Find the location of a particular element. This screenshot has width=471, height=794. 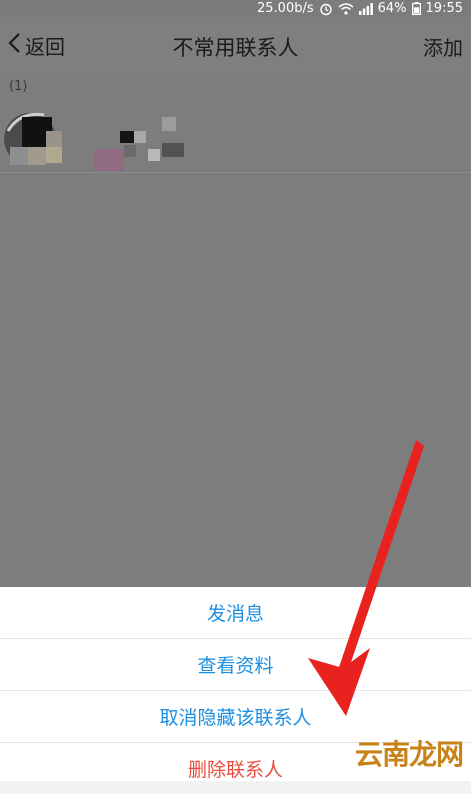

alarm-icon is located at coordinates (326, 9).